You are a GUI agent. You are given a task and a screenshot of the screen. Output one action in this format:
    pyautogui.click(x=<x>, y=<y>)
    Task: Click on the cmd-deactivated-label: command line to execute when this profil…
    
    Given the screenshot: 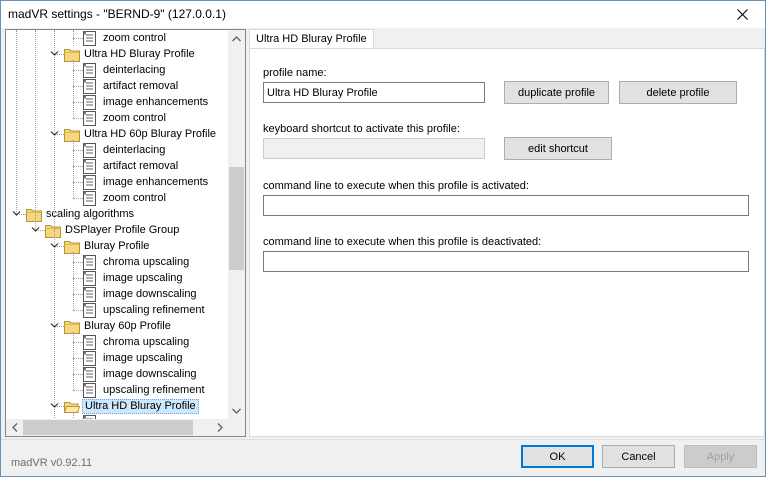 What is the action you would take?
    pyautogui.click(x=402, y=242)
    